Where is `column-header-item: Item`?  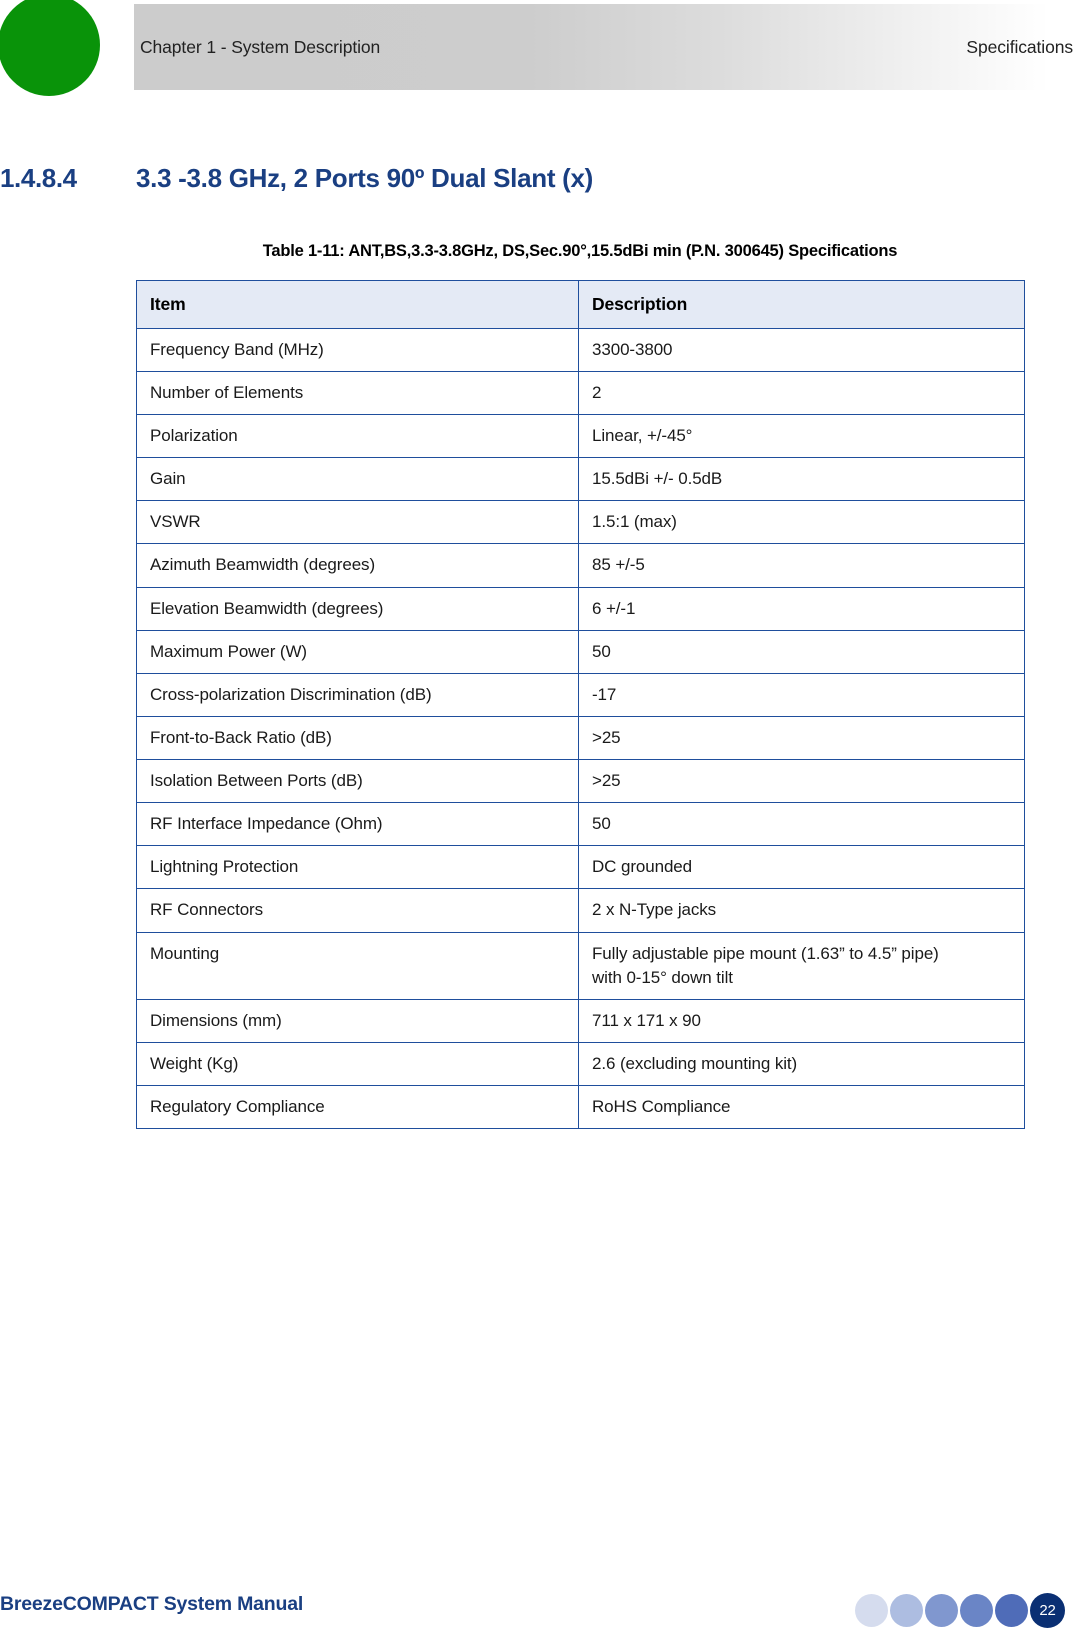
column-header-item: Item is located at coordinates (357, 304).